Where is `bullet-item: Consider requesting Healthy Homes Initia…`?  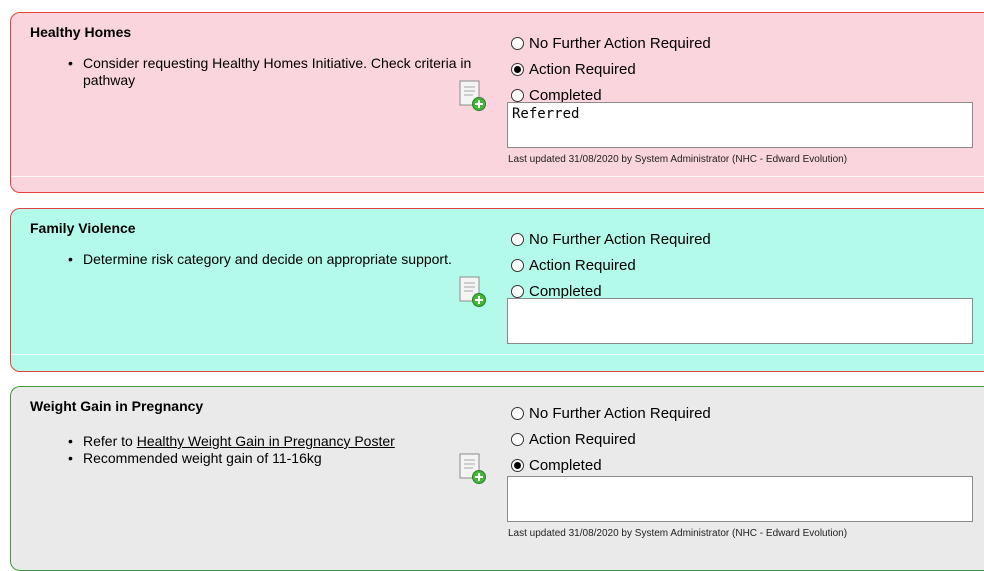 bullet-item: Consider requesting Healthy Homes Initia… is located at coordinates (256, 72).